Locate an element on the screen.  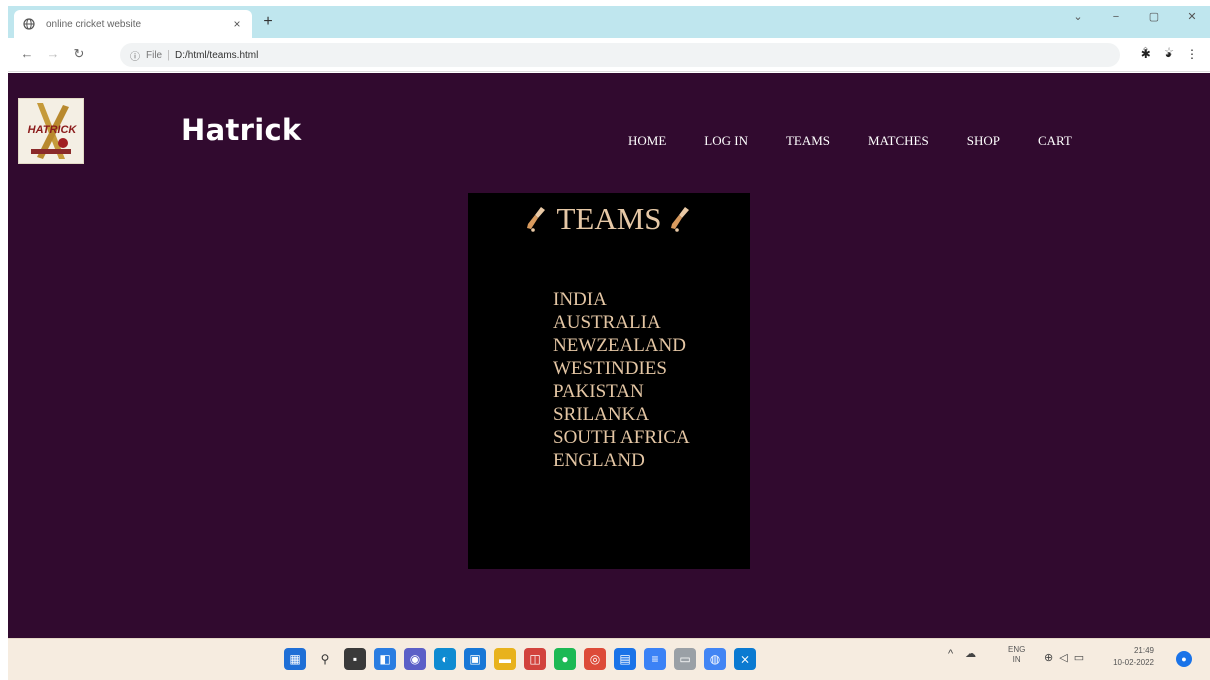
chevron-up-icon: ^ is located at coordinates (950, 654).